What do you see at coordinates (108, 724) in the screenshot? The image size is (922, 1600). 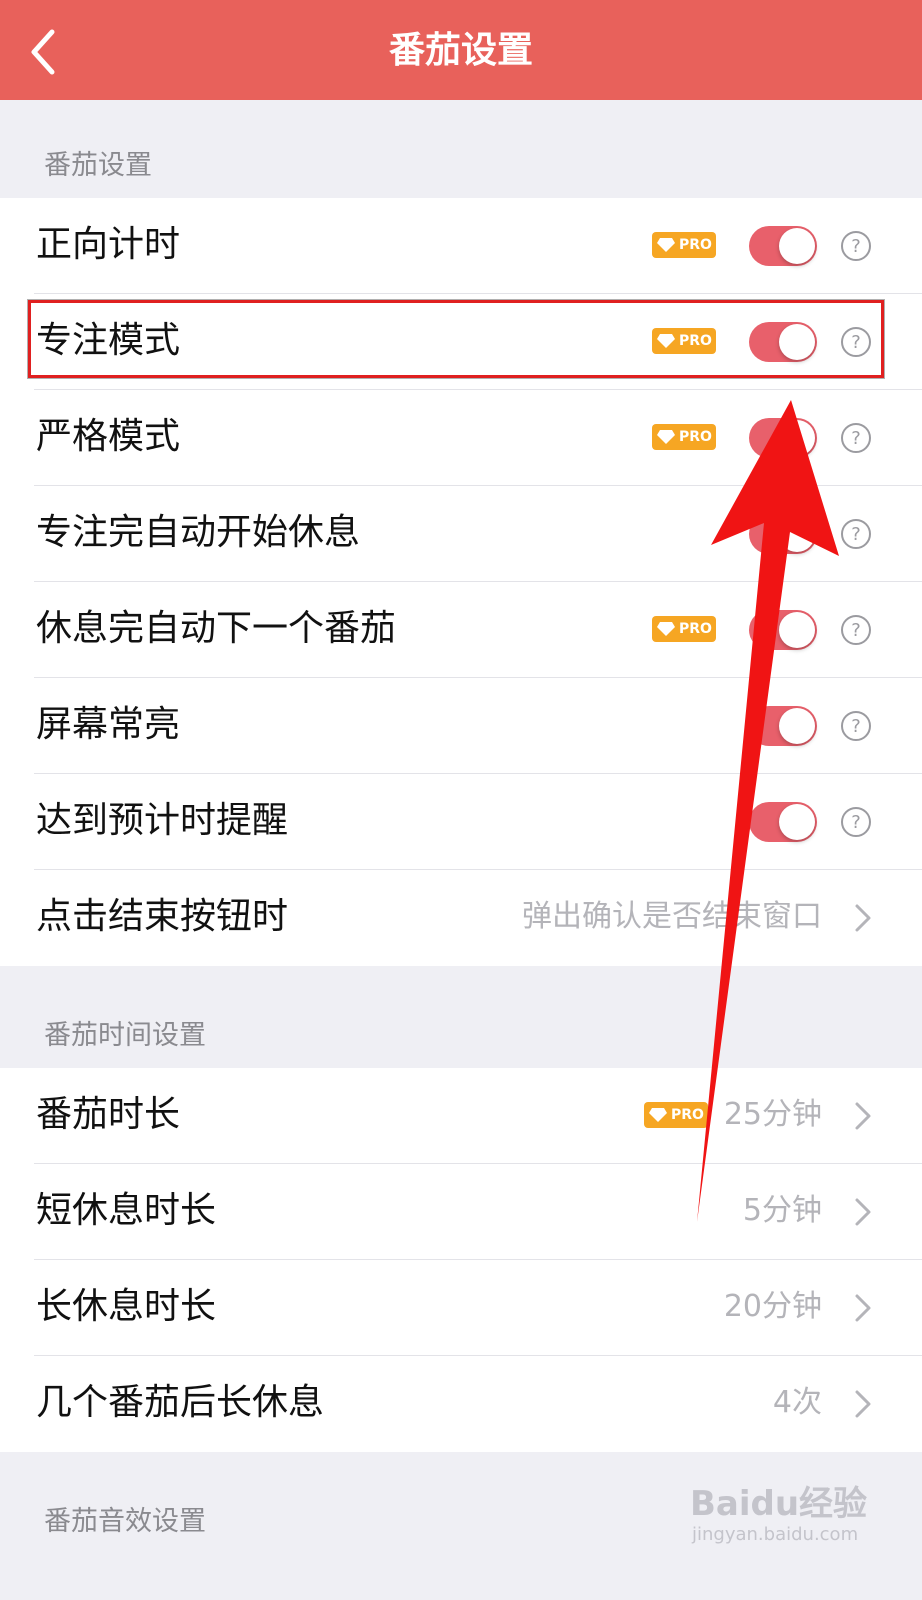 I see `setting-label: 屏幕常亮` at bounding box center [108, 724].